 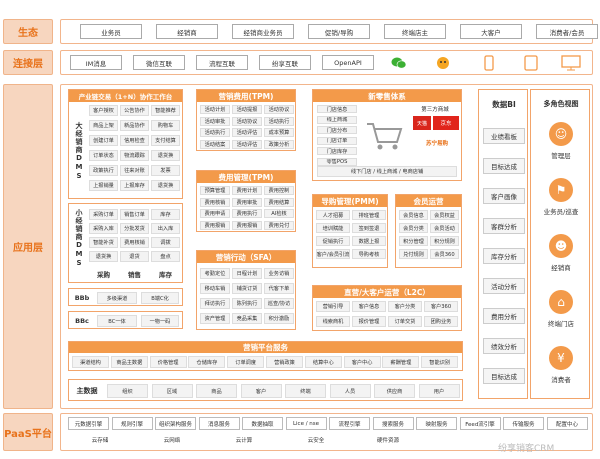 What do you see at coordinates (491, 31) in the screenshot?
I see `ecology-item: 大客户` at bounding box center [491, 31].